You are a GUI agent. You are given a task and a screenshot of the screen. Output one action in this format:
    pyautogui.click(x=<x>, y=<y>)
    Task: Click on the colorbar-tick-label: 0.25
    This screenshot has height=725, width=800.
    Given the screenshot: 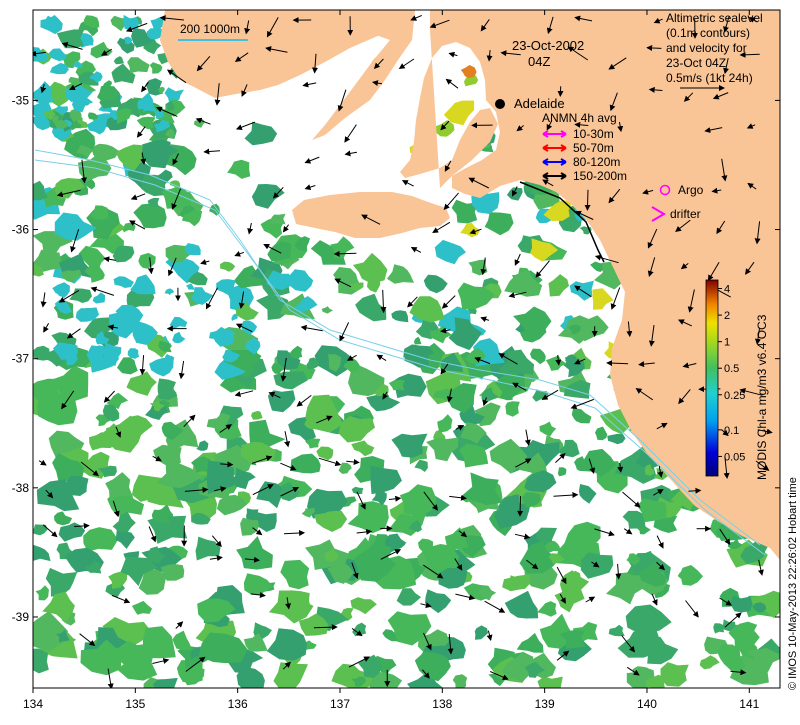 What is the action you would take?
    pyautogui.click(x=734, y=396)
    